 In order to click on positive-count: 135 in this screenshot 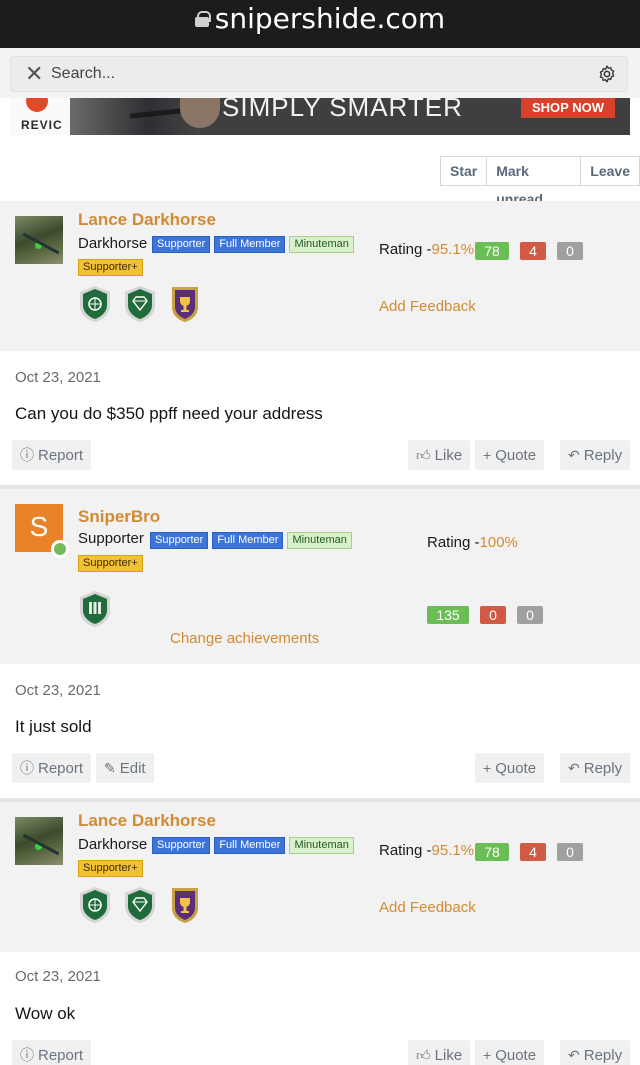, I will do `click(448, 615)`.